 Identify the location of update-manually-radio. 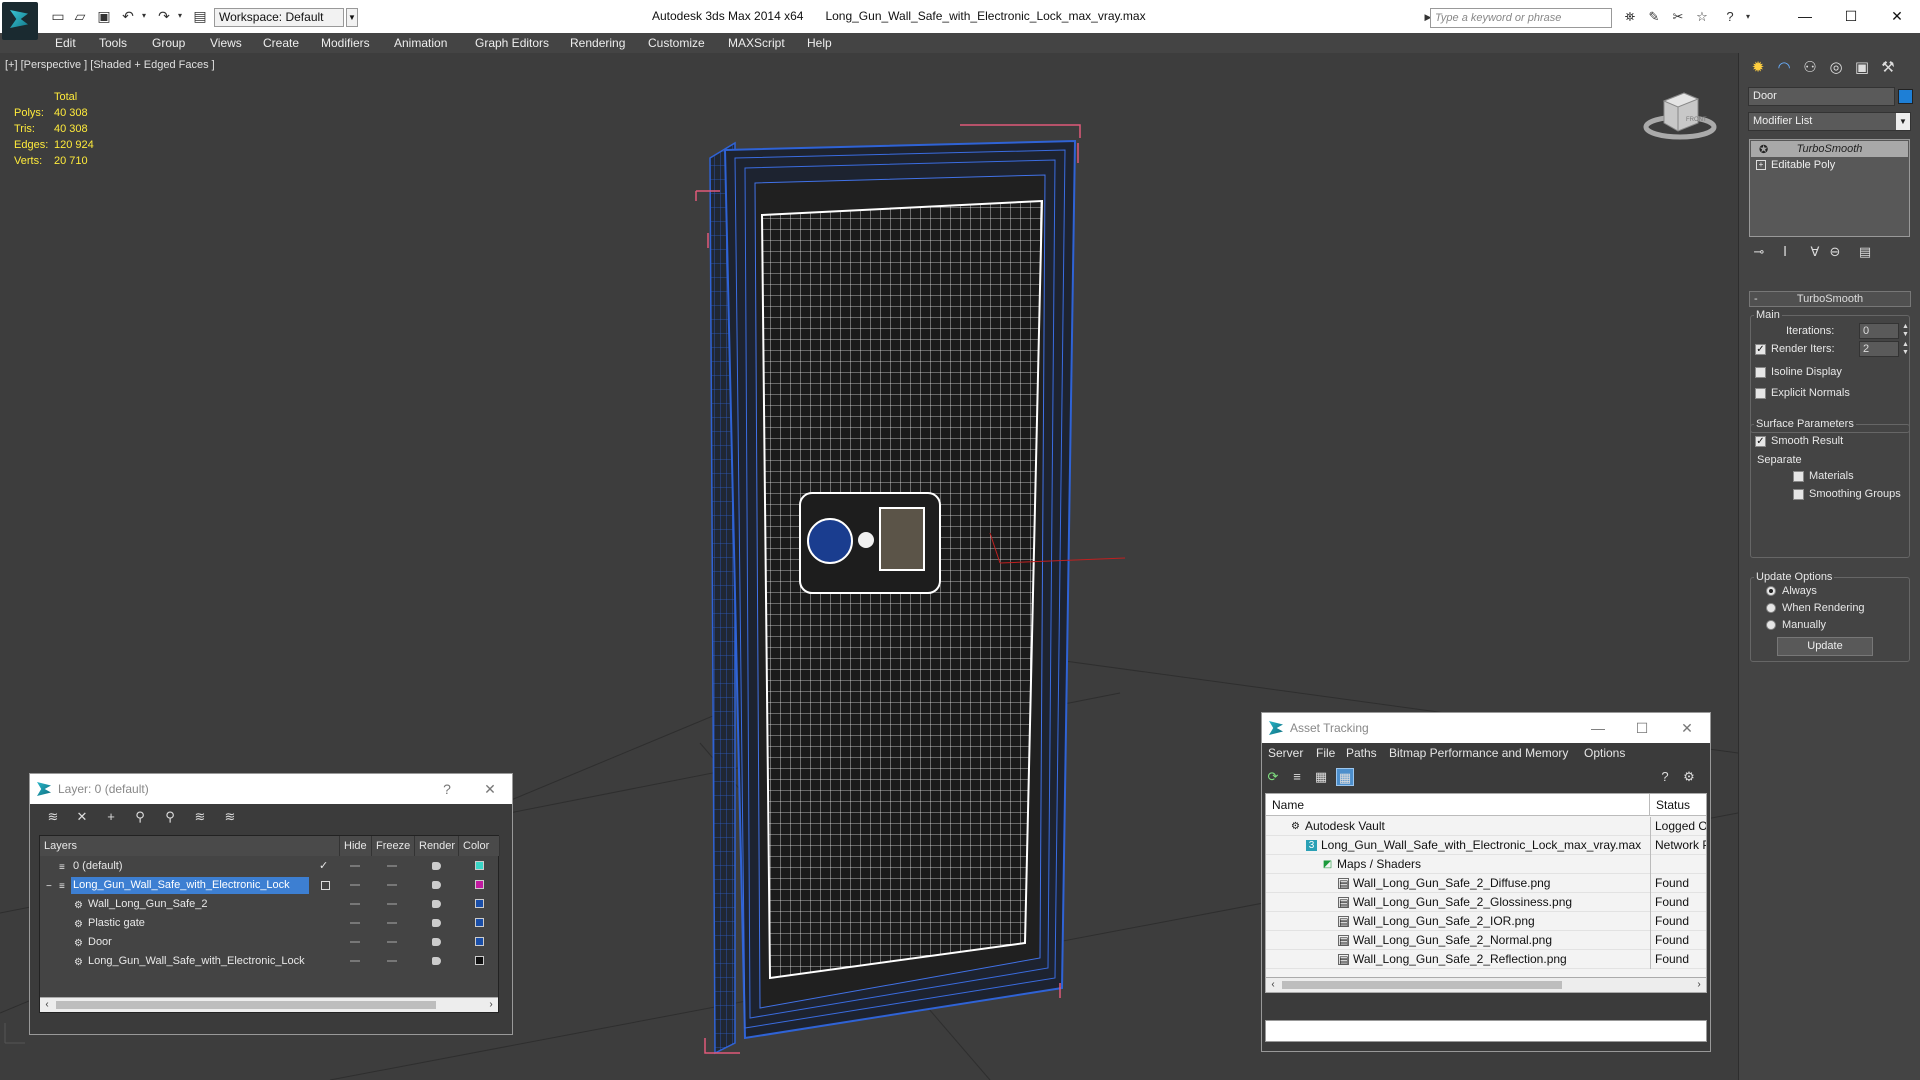
(1771, 625).